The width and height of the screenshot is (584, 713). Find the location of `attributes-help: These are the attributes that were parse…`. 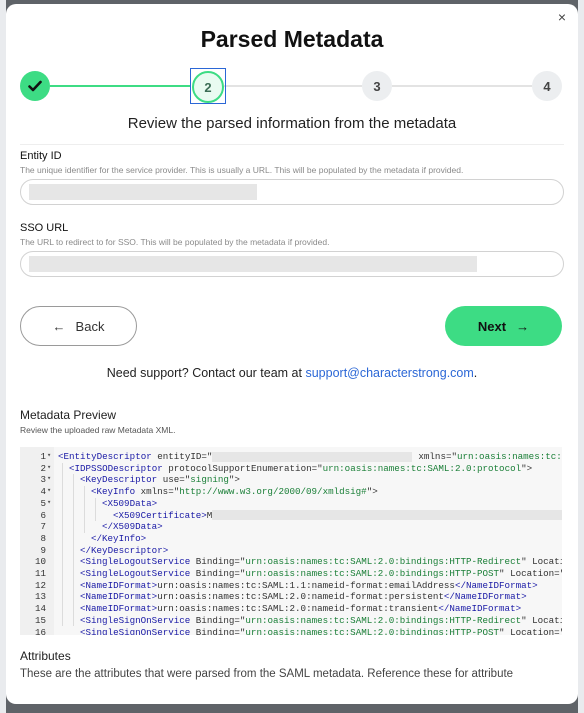

attributes-help: These are the attributes that were parse… is located at coordinates (267, 674).